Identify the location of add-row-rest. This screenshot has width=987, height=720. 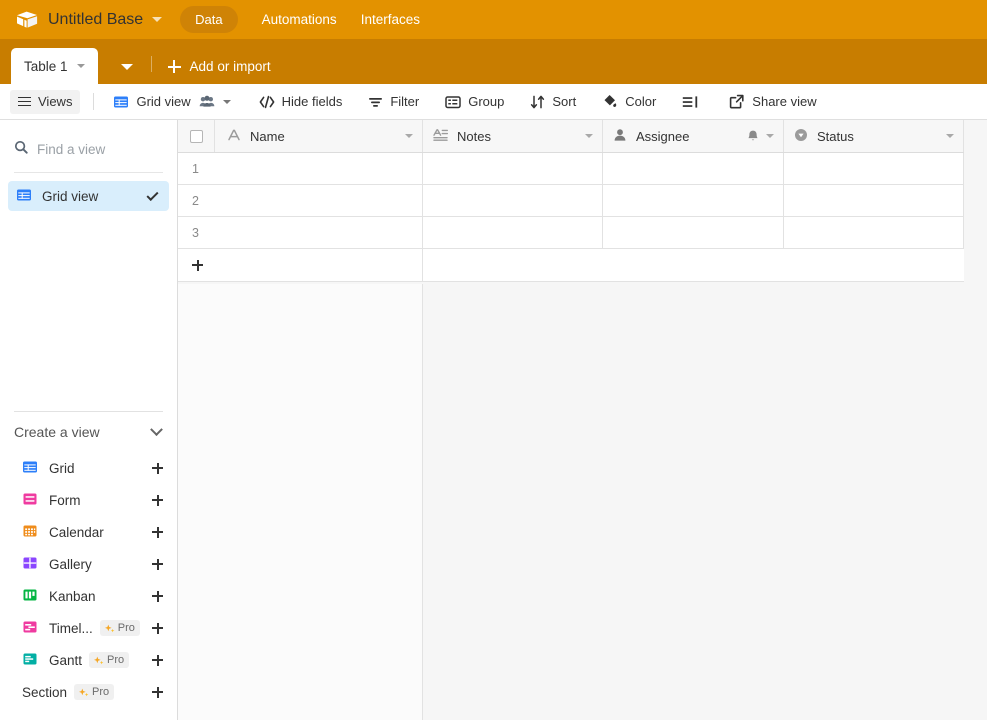
(693, 265).